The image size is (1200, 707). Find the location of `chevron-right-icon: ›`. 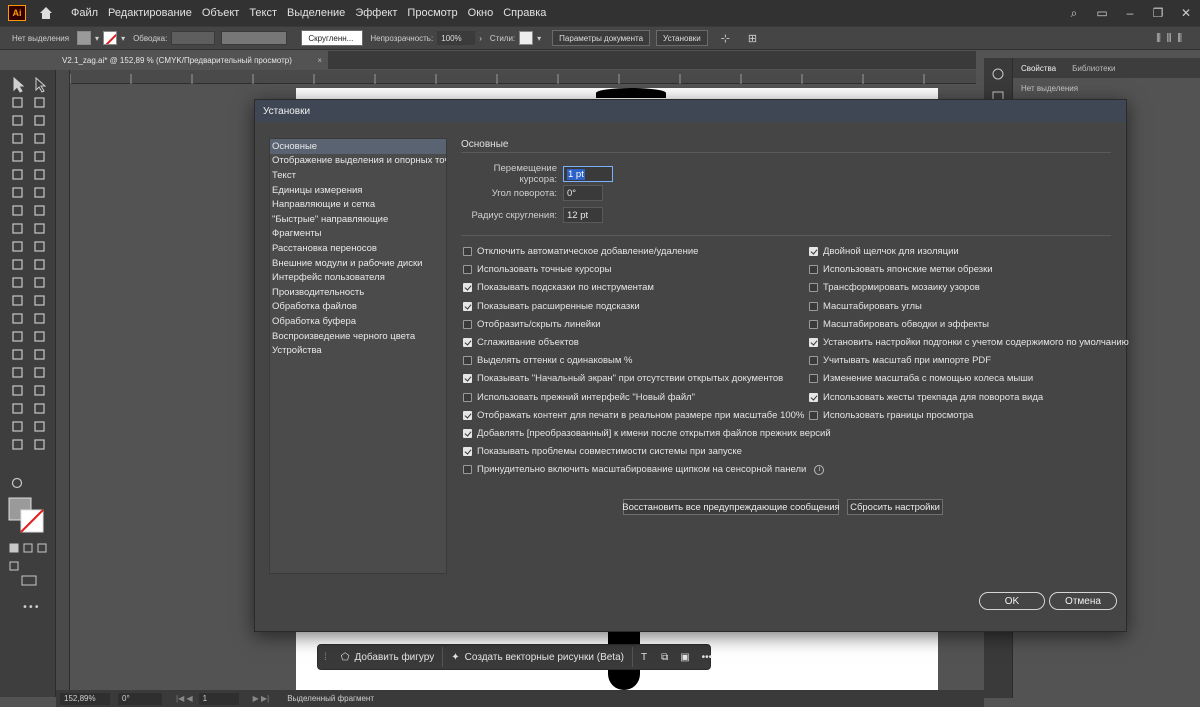

chevron-right-icon: › is located at coordinates (480, 38).